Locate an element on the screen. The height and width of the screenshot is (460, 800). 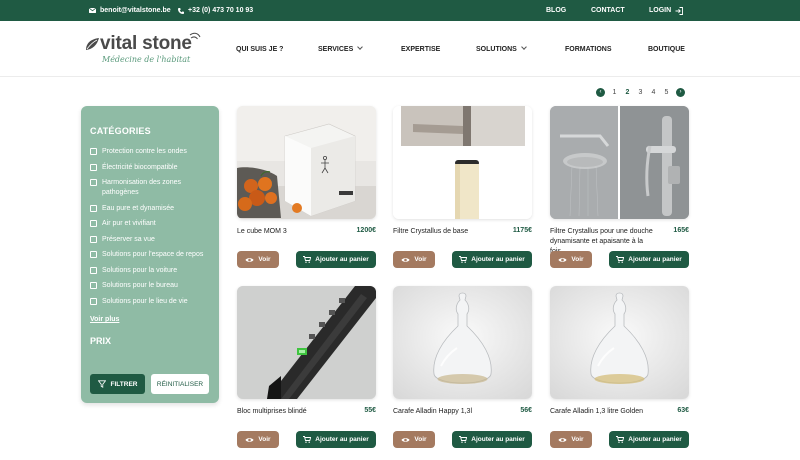
prev-page-icon: ‹ is located at coordinates (600, 92).